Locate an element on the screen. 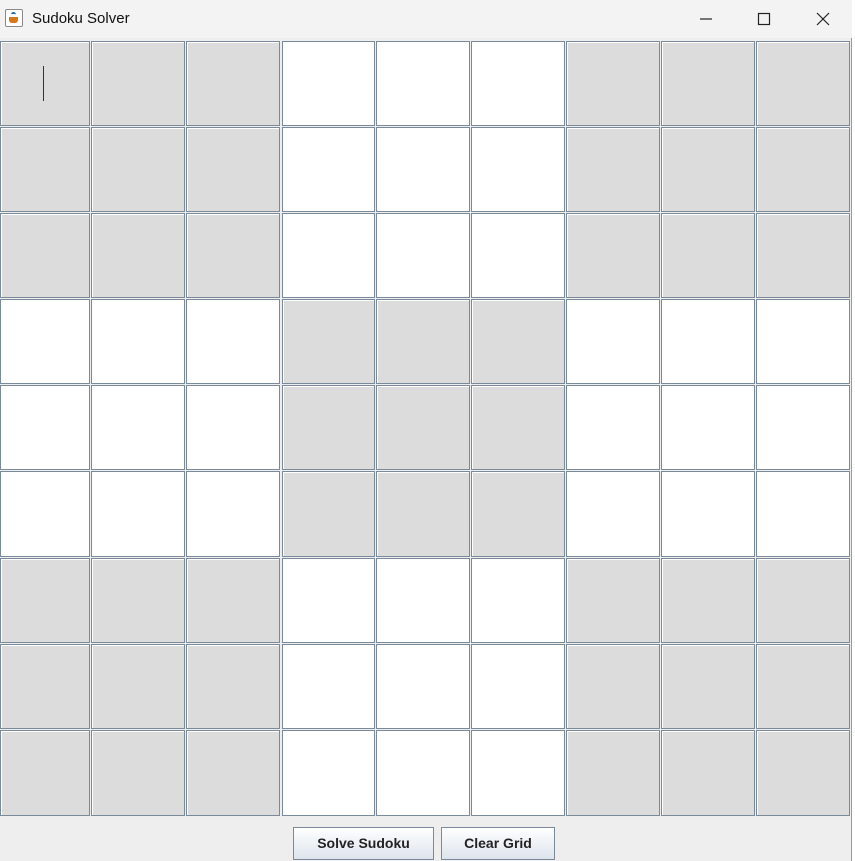 This screenshot has width=855, height=861. maximize-button is located at coordinates (764, 19).